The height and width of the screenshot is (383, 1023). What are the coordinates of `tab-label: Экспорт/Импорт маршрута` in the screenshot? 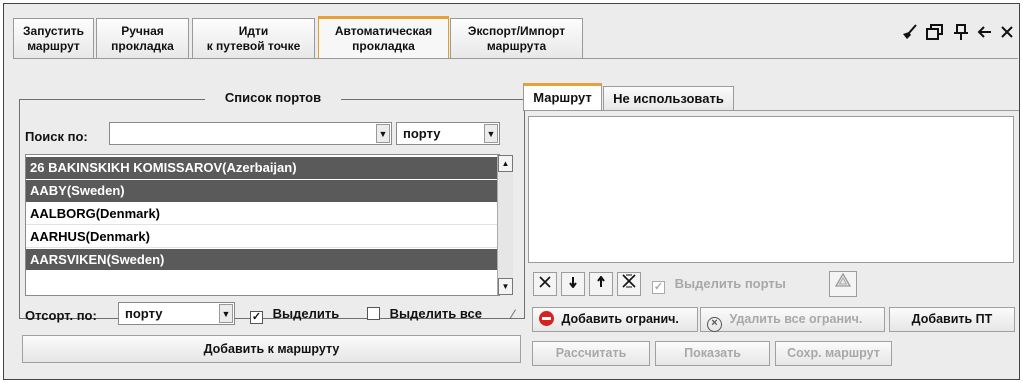 It's located at (516, 38).